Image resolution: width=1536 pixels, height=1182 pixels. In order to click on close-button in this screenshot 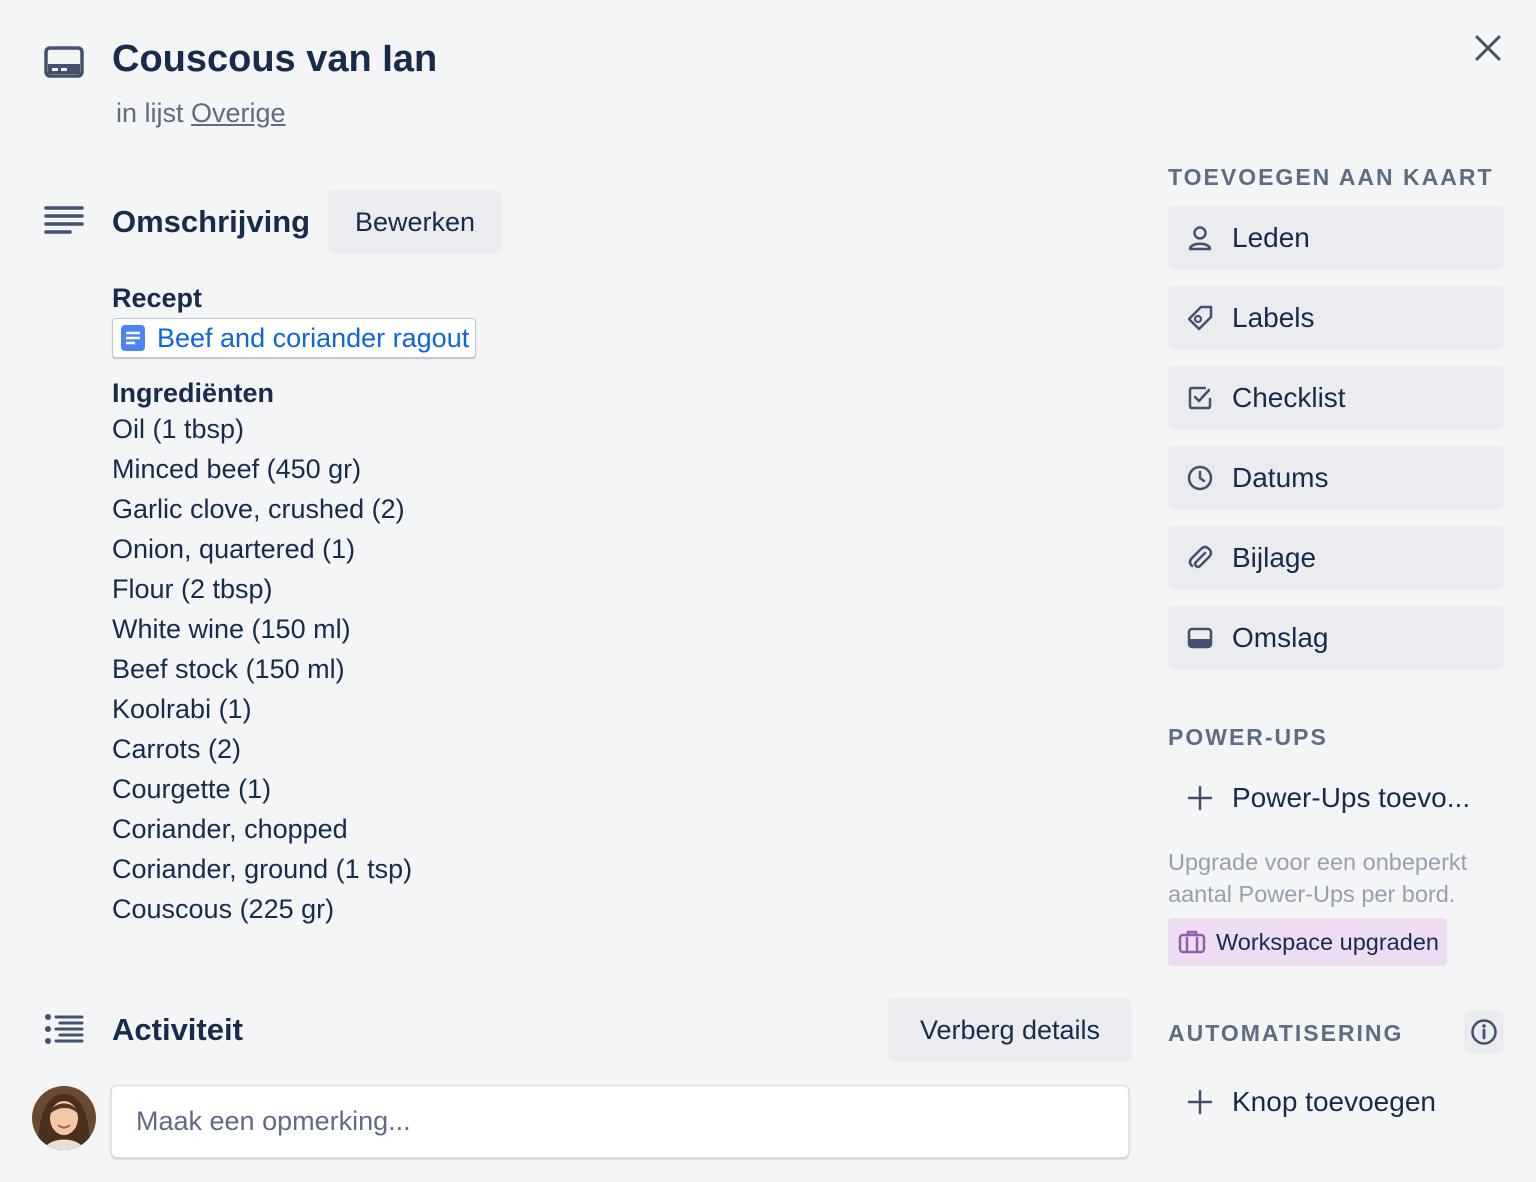, I will do `click(1488, 48)`.